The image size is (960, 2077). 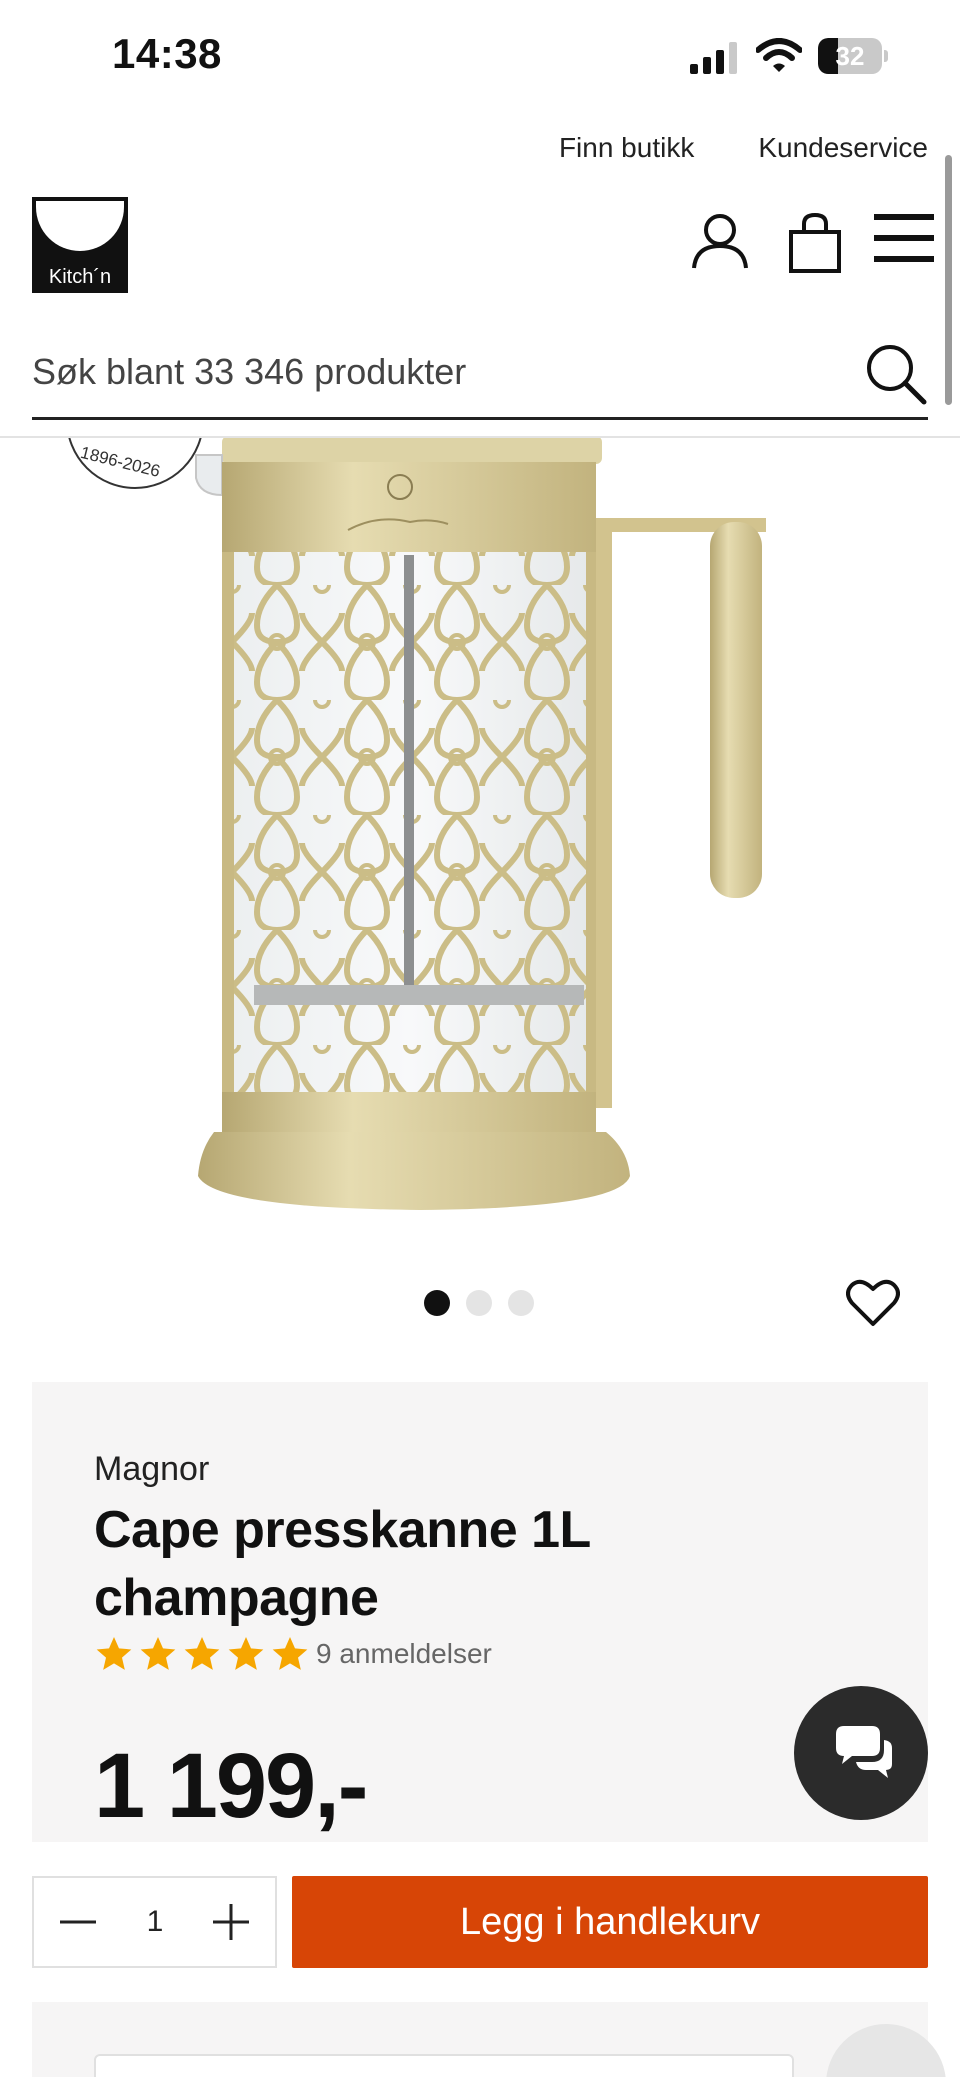 I want to click on review-count: 9 anmeldelser, so click(x=404, y=1654).